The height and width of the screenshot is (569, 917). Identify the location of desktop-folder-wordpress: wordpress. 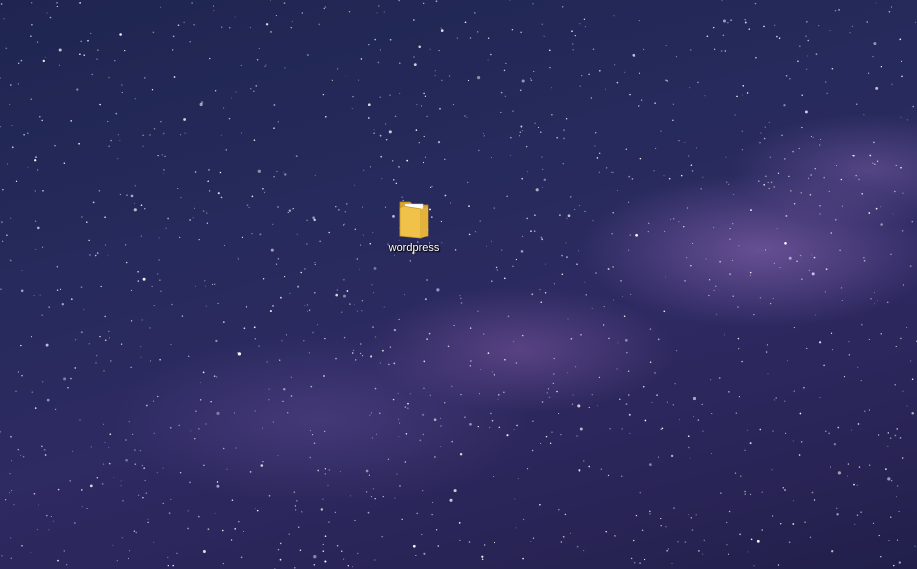
(414, 230).